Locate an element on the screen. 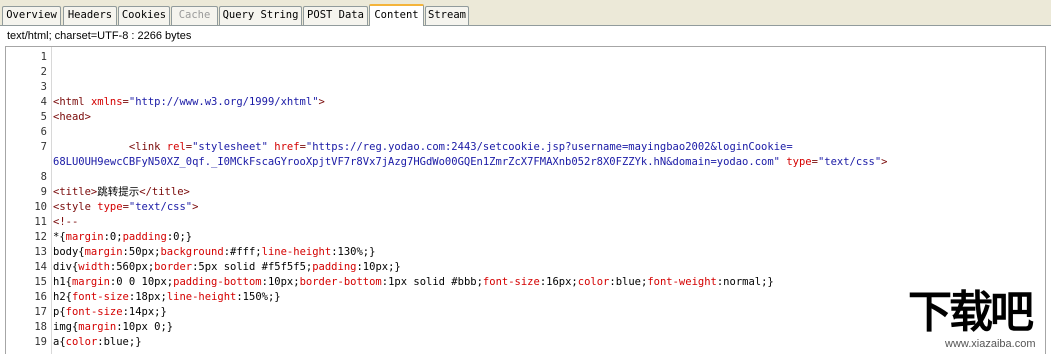 The image size is (1051, 354). tab-post-data: POST Data is located at coordinates (335, 15).